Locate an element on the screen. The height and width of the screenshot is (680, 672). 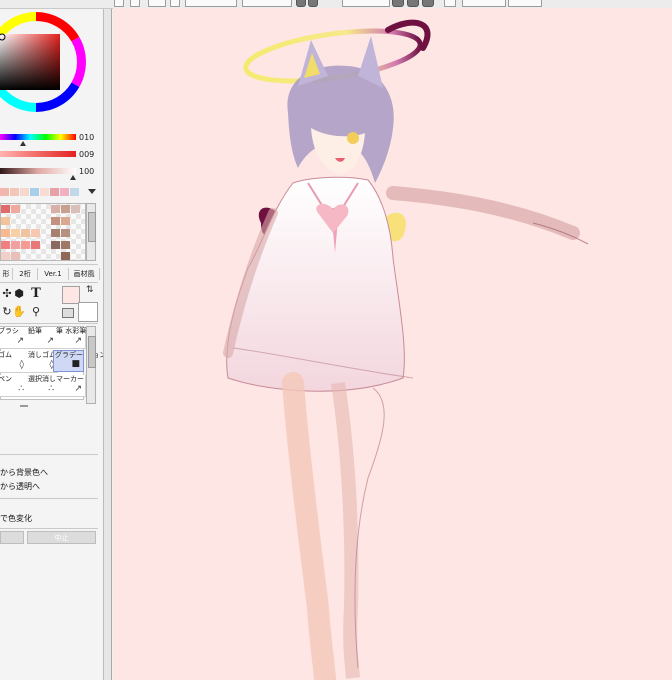
brush-icon: ↗ is located at coordinates (20, 341).